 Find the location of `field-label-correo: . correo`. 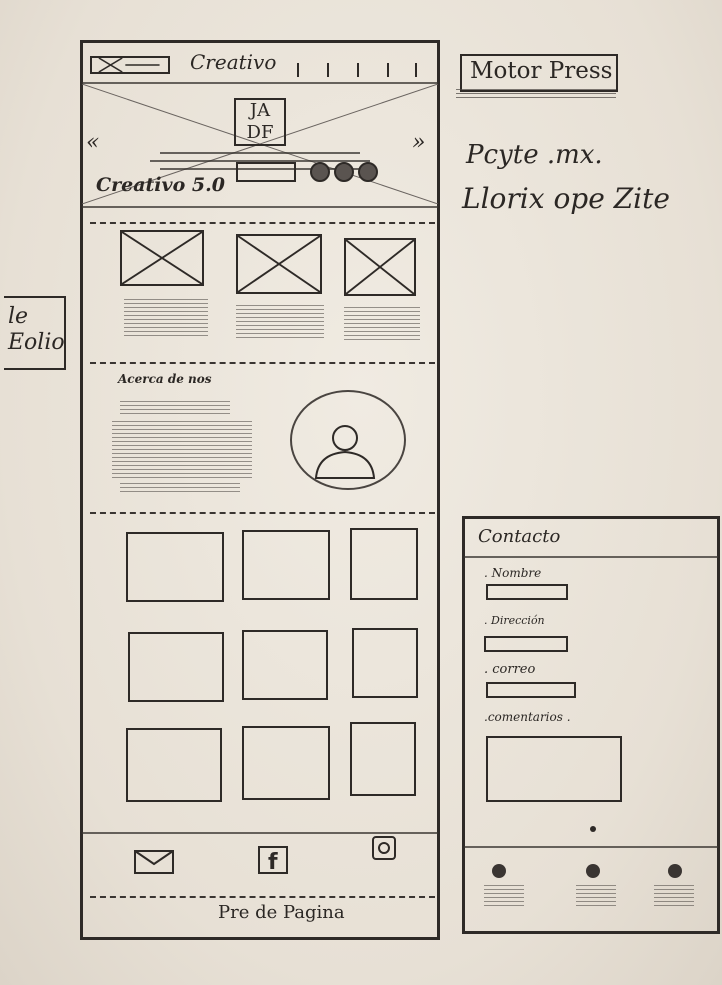

field-label-correo: . correo is located at coordinates (510, 669).